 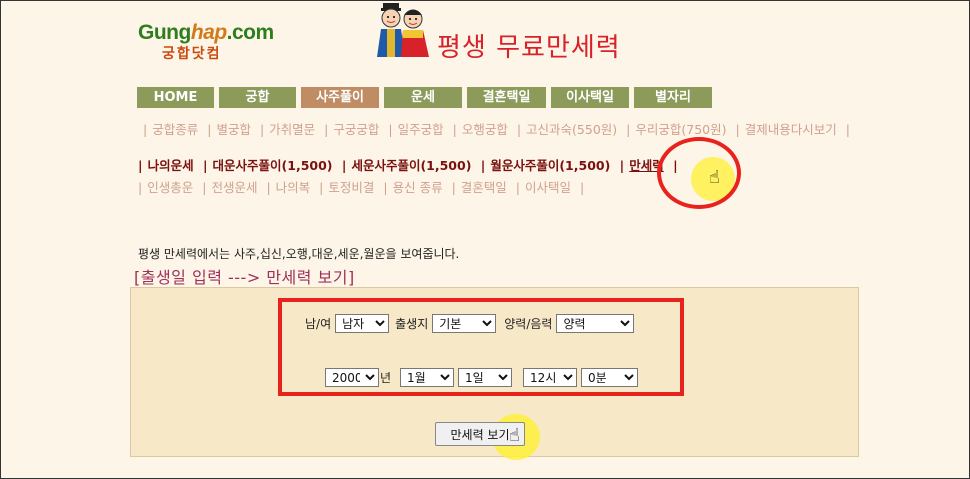 What do you see at coordinates (192, 54) in the screenshot?
I see `logo-korean: 궁합닷컴` at bounding box center [192, 54].